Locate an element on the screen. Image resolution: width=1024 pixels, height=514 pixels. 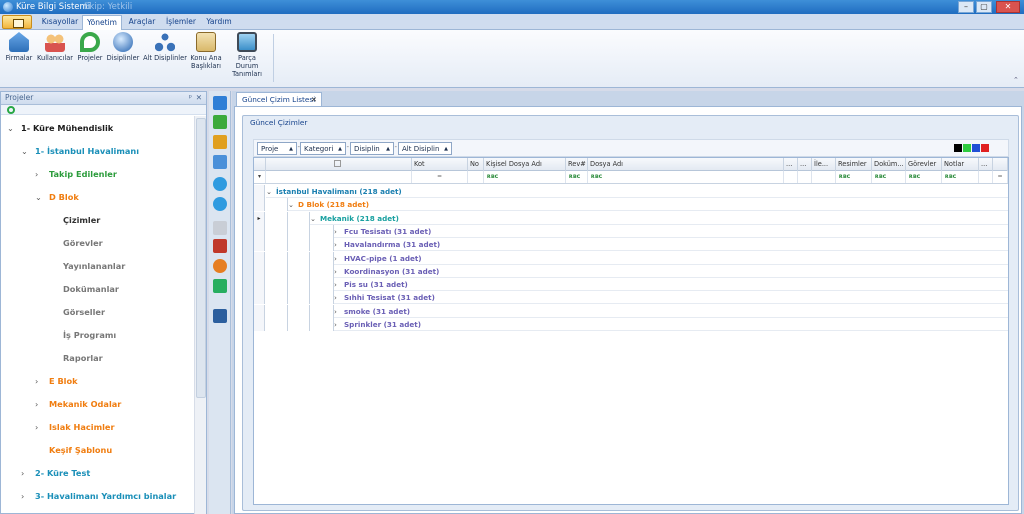
column-header-notlar: Notlar is located at coordinates (960, 164).